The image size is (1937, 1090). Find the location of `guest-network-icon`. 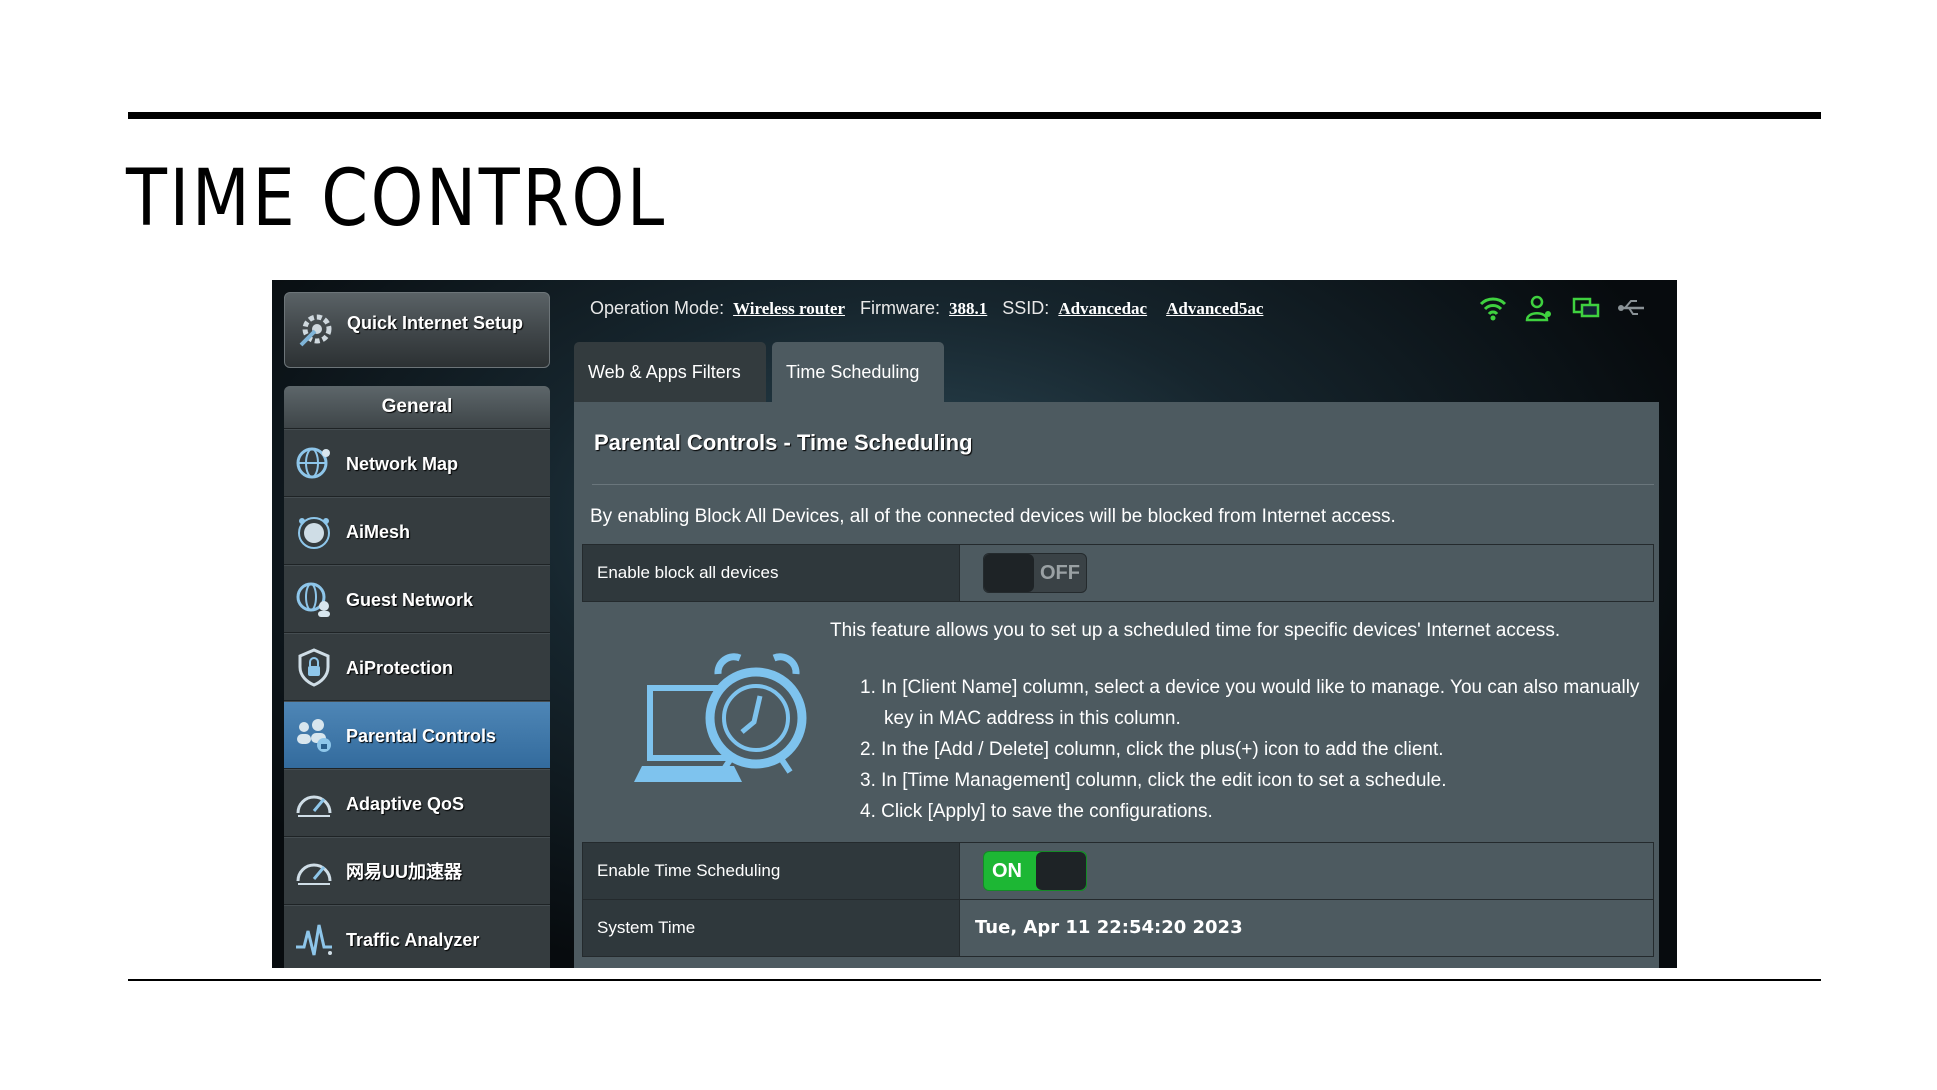

guest-network-icon is located at coordinates (314, 599).